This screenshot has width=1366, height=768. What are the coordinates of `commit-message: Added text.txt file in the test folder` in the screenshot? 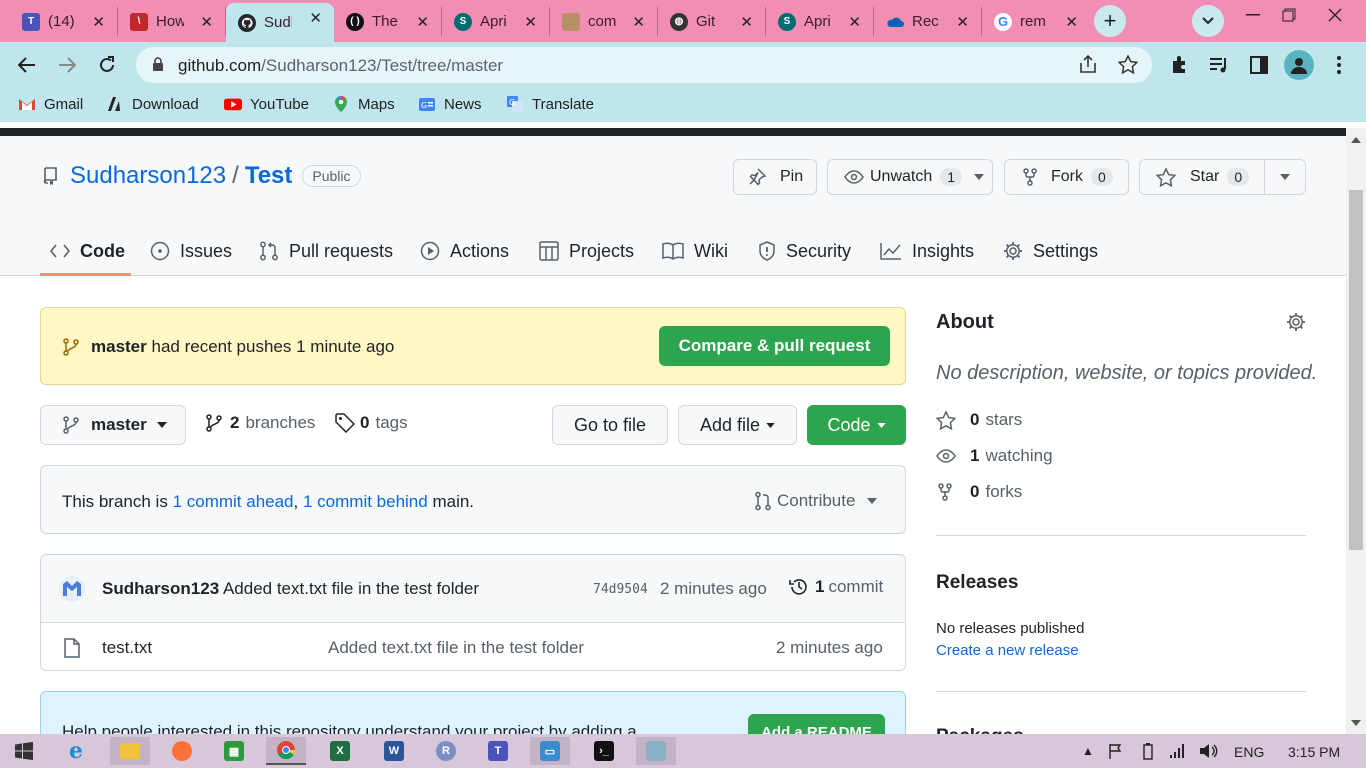 It's located at (351, 588).